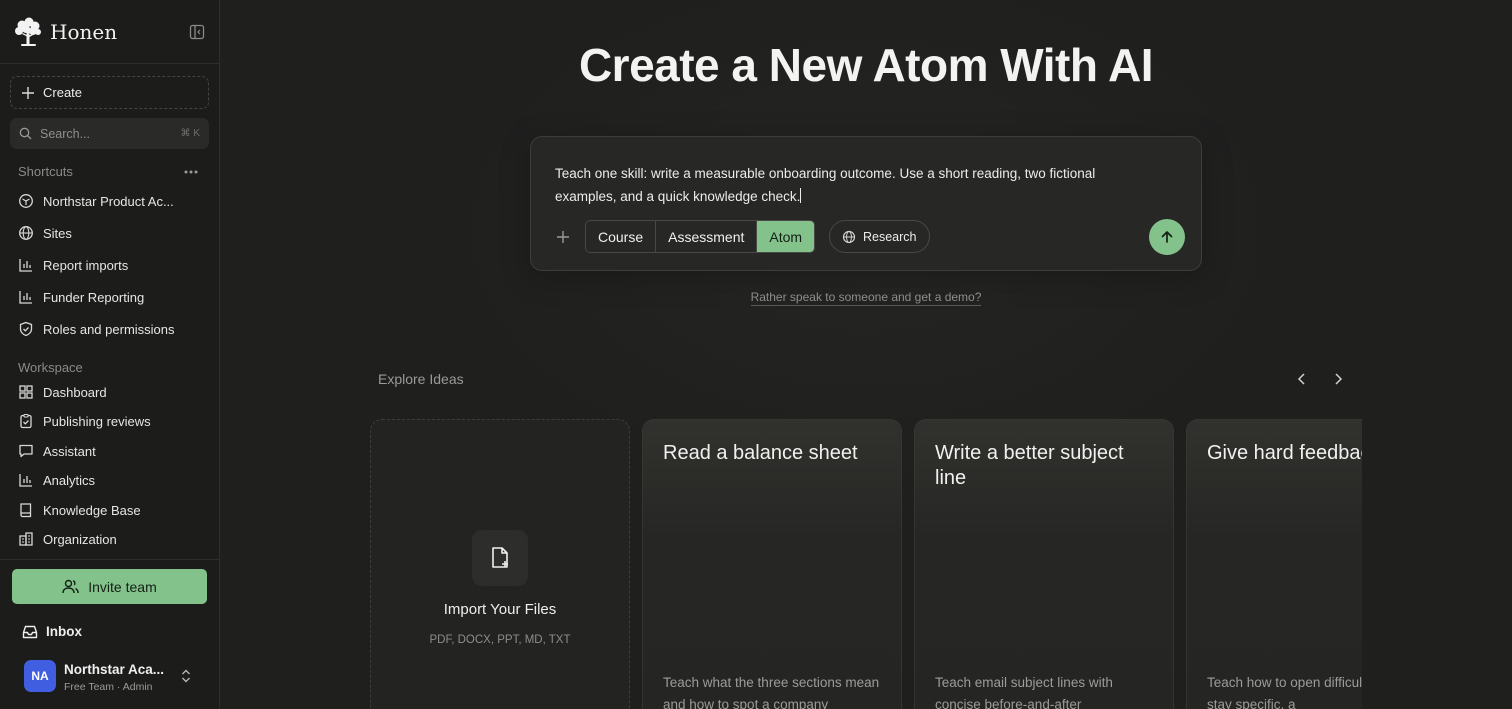 The width and height of the screenshot is (1512, 709). Describe the element at coordinates (57, 233) in the screenshot. I see `sidebar-item-label: Sites` at that location.